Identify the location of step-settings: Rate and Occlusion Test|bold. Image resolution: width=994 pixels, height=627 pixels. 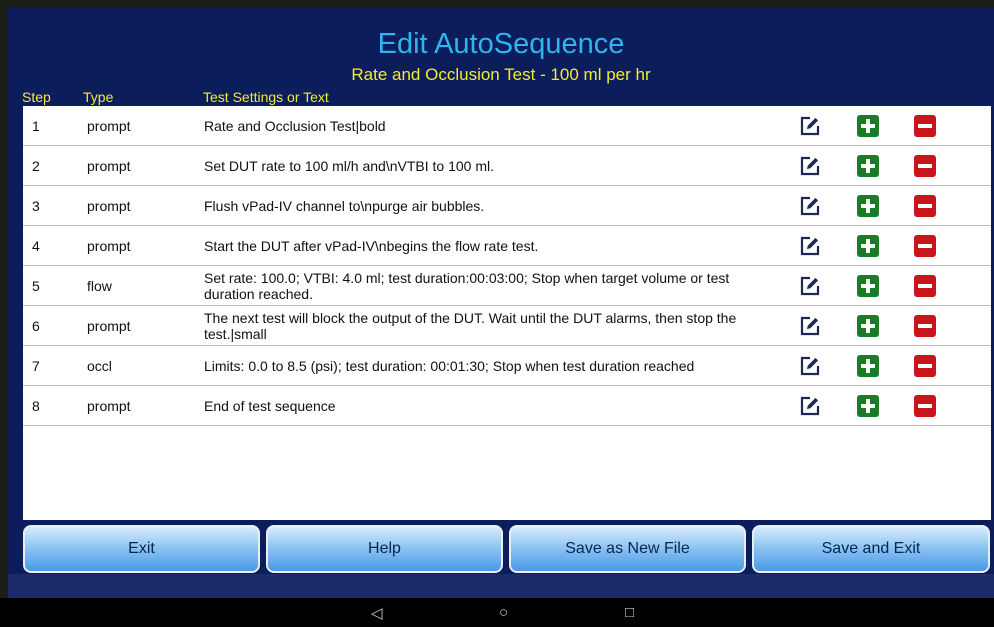
(295, 125).